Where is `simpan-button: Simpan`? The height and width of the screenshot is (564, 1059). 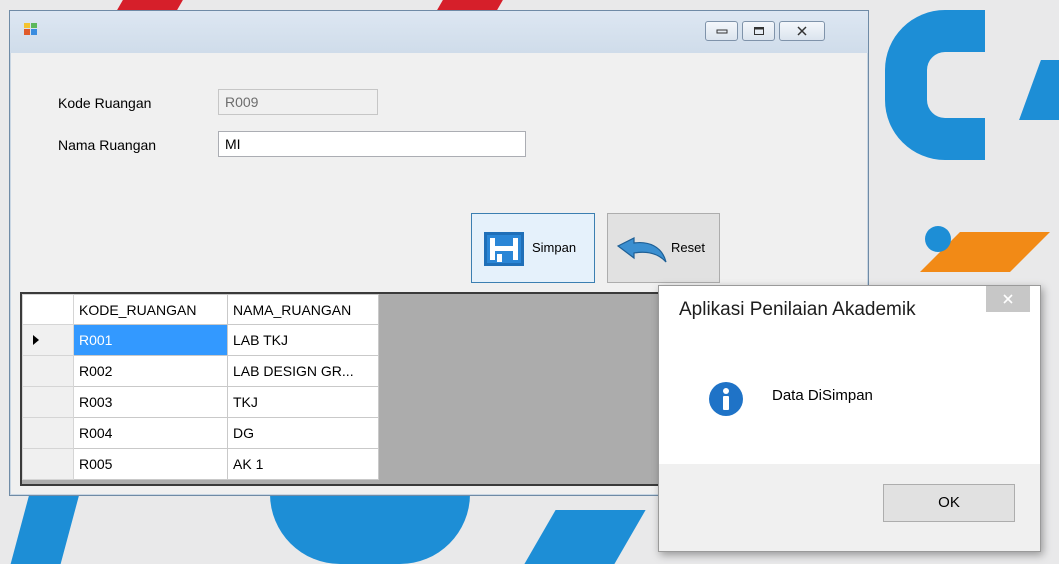
simpan-button: Simpan is located at coordinates (533, 248).